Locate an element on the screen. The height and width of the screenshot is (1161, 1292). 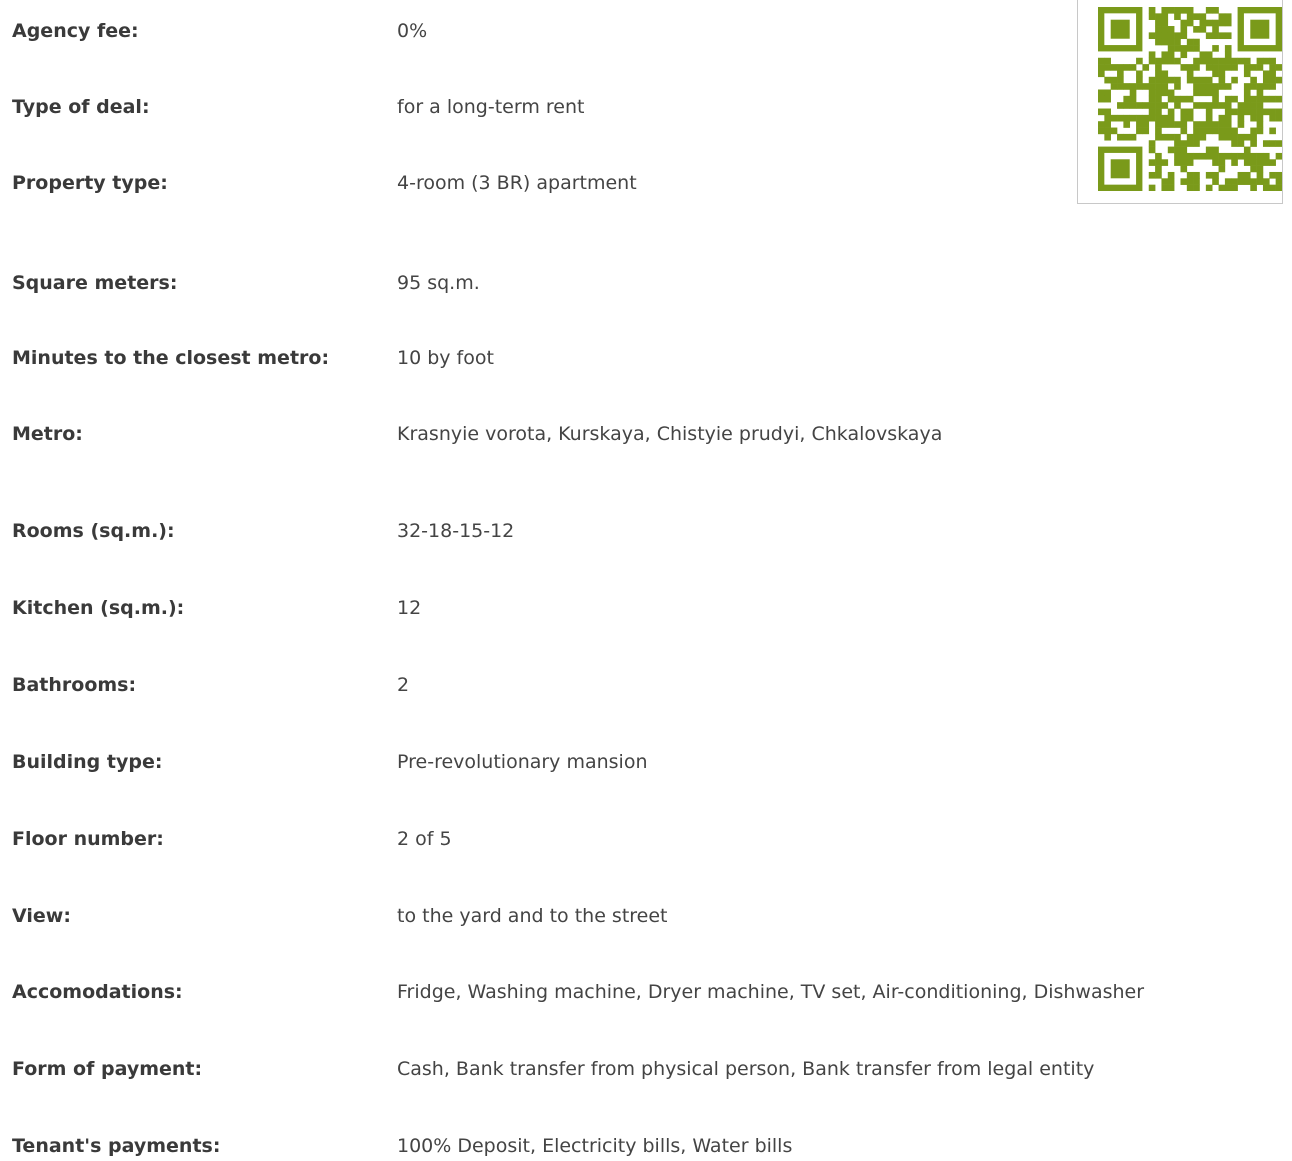
property-label: Property type: is located at coordinates (90, 183).